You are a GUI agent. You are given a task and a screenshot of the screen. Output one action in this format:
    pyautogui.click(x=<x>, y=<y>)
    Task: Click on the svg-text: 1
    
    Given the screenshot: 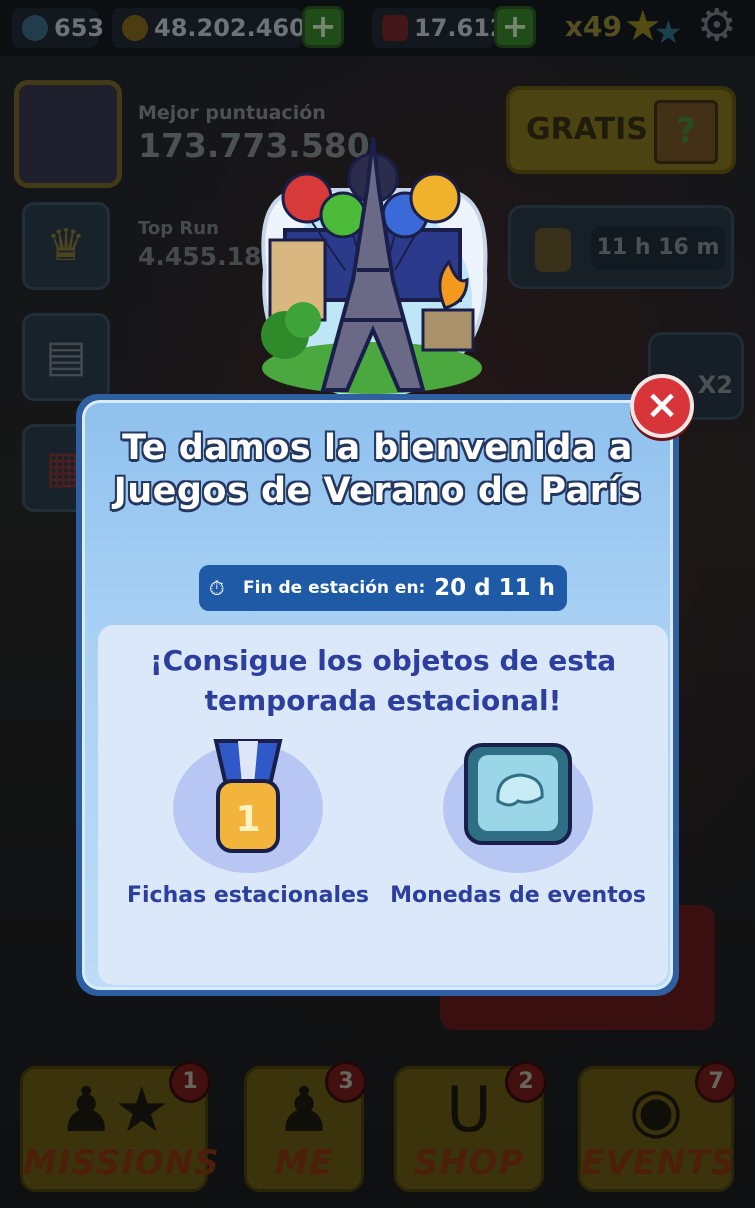 What is the action you would take?
    pyautogui.click(x=247, y=819)
    